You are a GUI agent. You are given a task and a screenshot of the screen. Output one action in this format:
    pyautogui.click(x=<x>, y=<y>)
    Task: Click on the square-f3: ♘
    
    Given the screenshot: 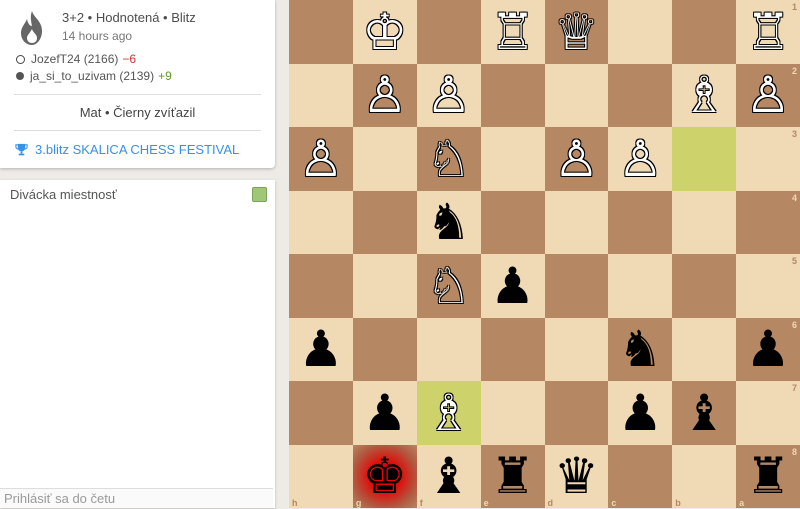 What is the action you would take?
    pyautogui.click(x=448, y=159)
    